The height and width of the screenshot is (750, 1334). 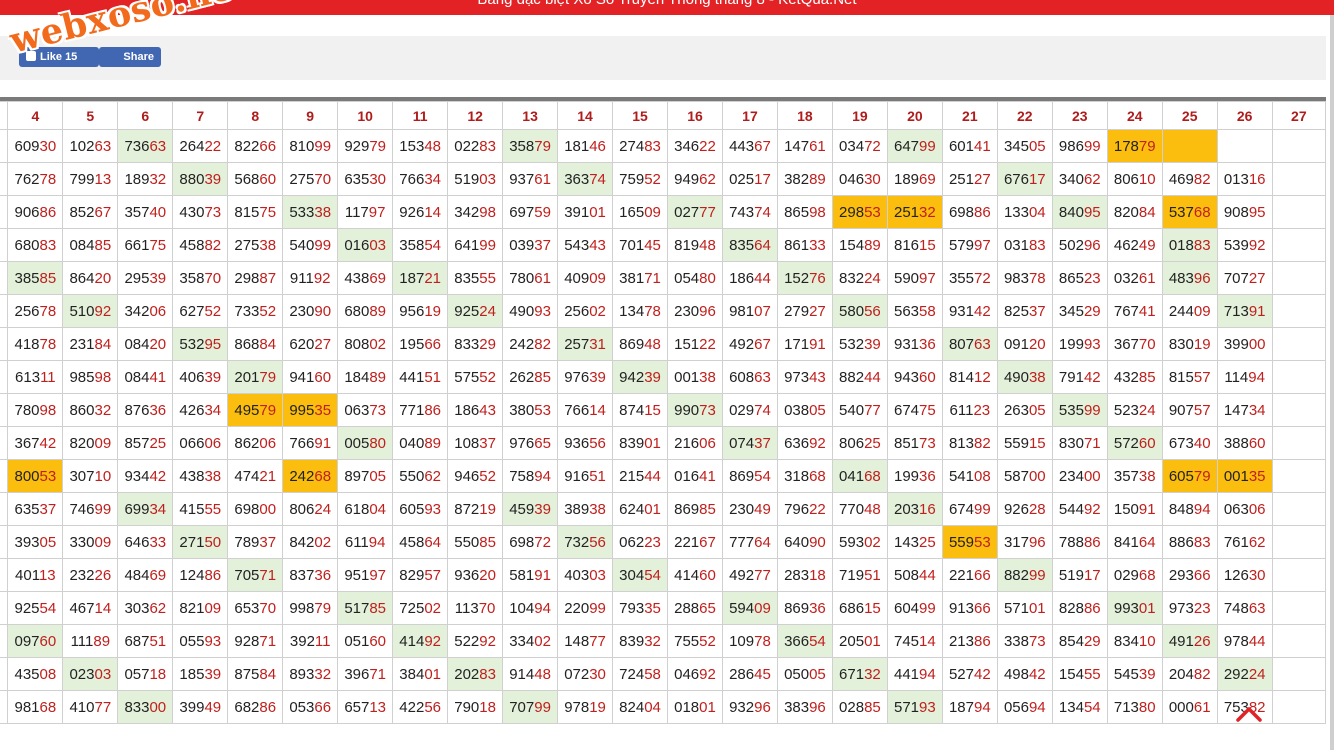 What do you see at coordinates (1189, 115) in the screenshot?
I see `day-column-header: 25` at bounding box center [1189, 115].